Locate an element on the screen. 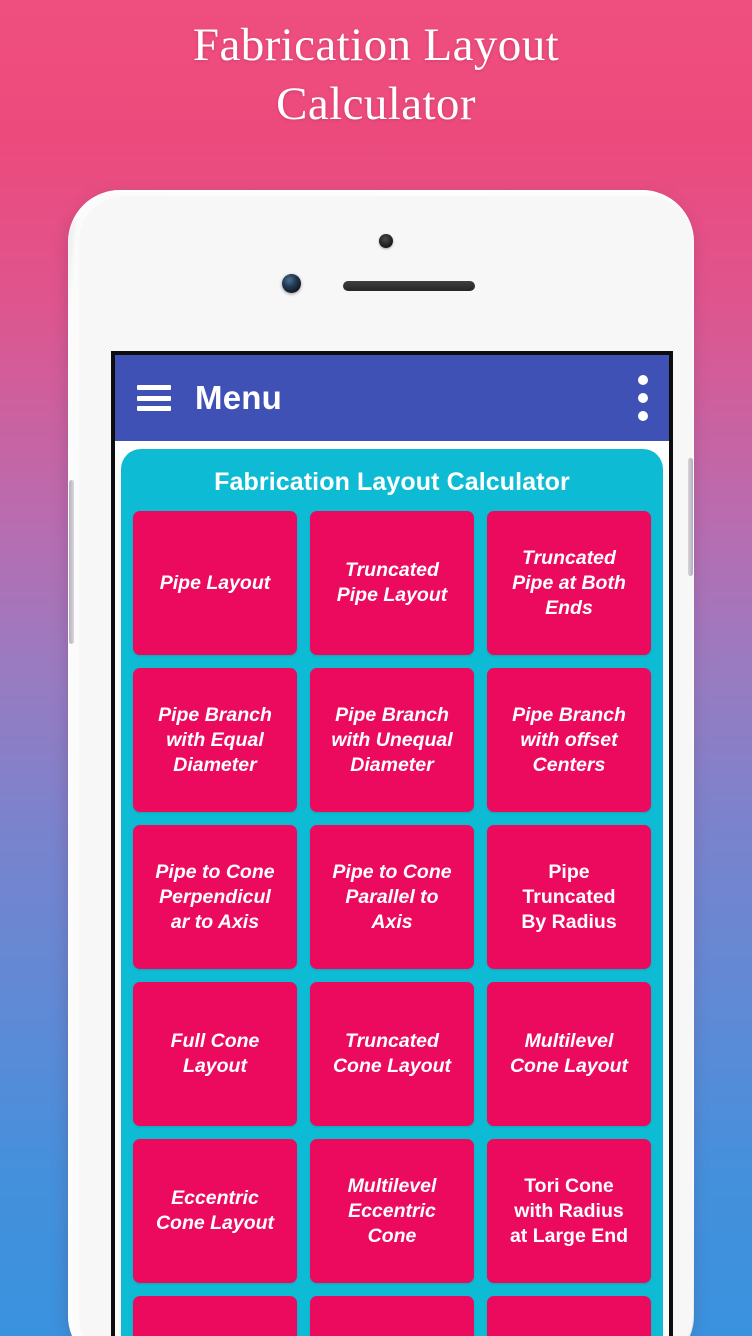 The height and width of the screenshot is (1336, 752). calculator-tile: Truncated Pipe at Both Ends is located at coordinates (569, 583).